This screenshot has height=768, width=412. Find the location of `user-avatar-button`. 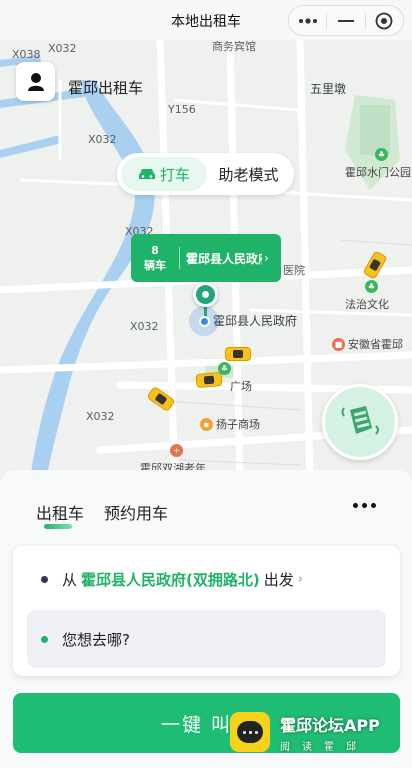

user-avatar-button is located at coordinates (35, 81).